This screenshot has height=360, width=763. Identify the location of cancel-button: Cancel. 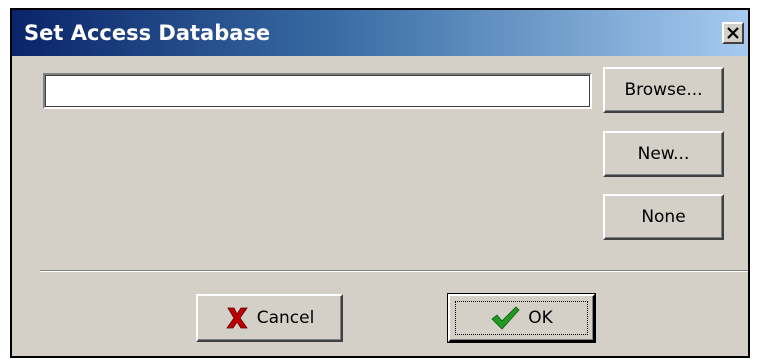
(269, 318).